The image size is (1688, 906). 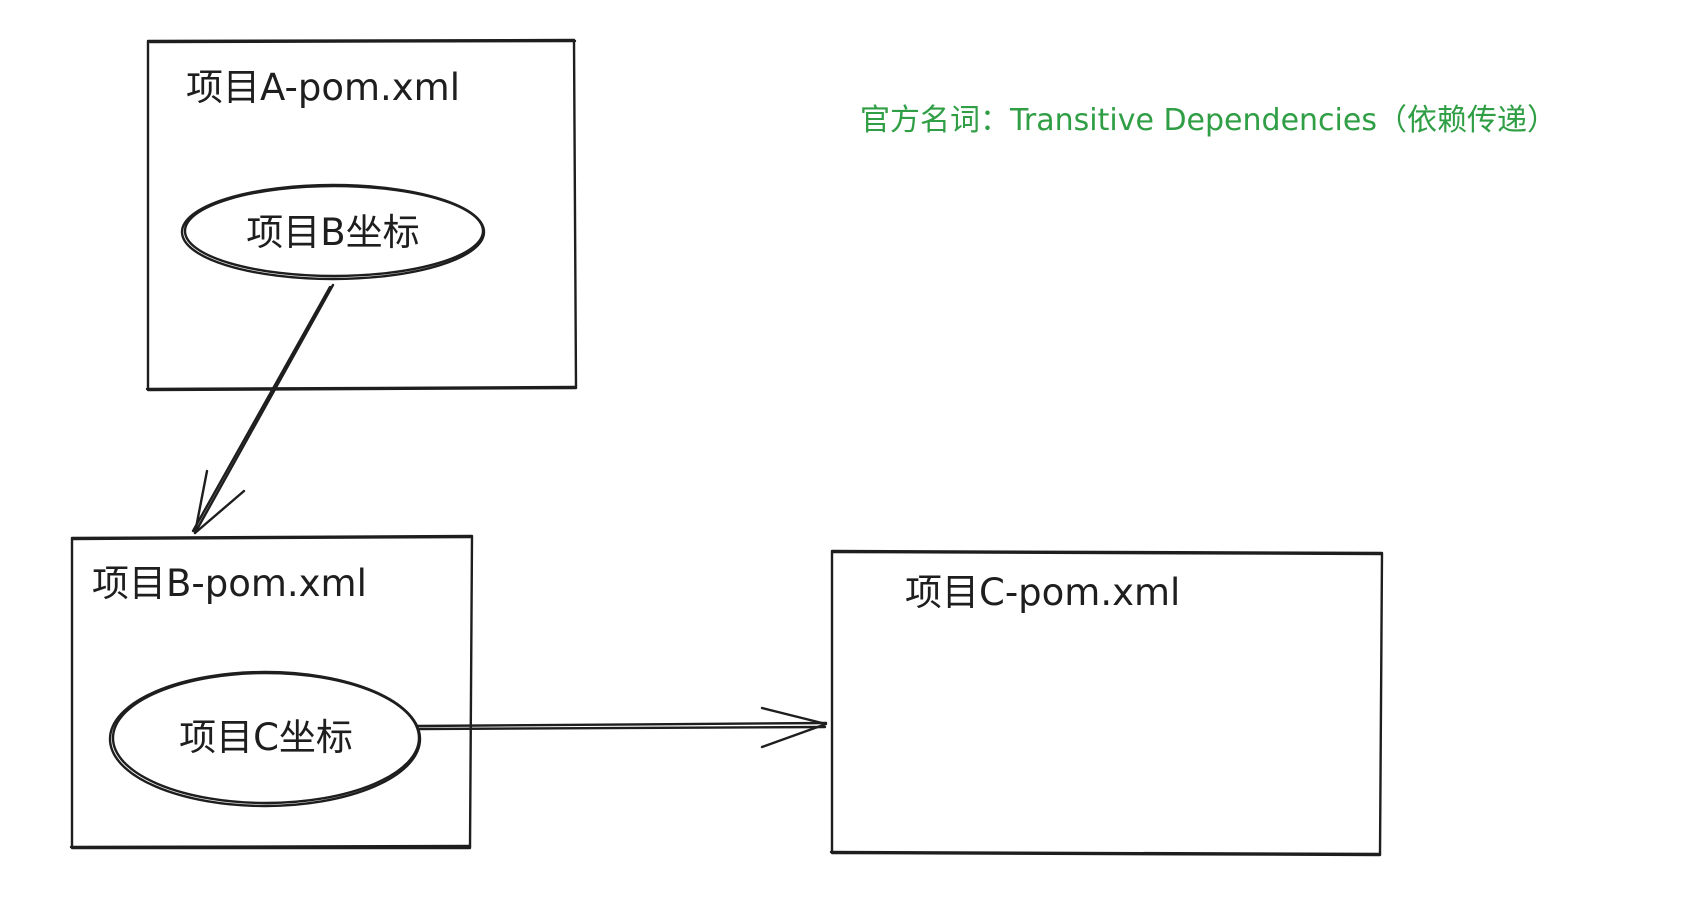 What do you see at coordinates (1106, 703) in the screenshot?
I see `project-c-box: 项目C-pom.xml` at bounding box center [1106, 703].